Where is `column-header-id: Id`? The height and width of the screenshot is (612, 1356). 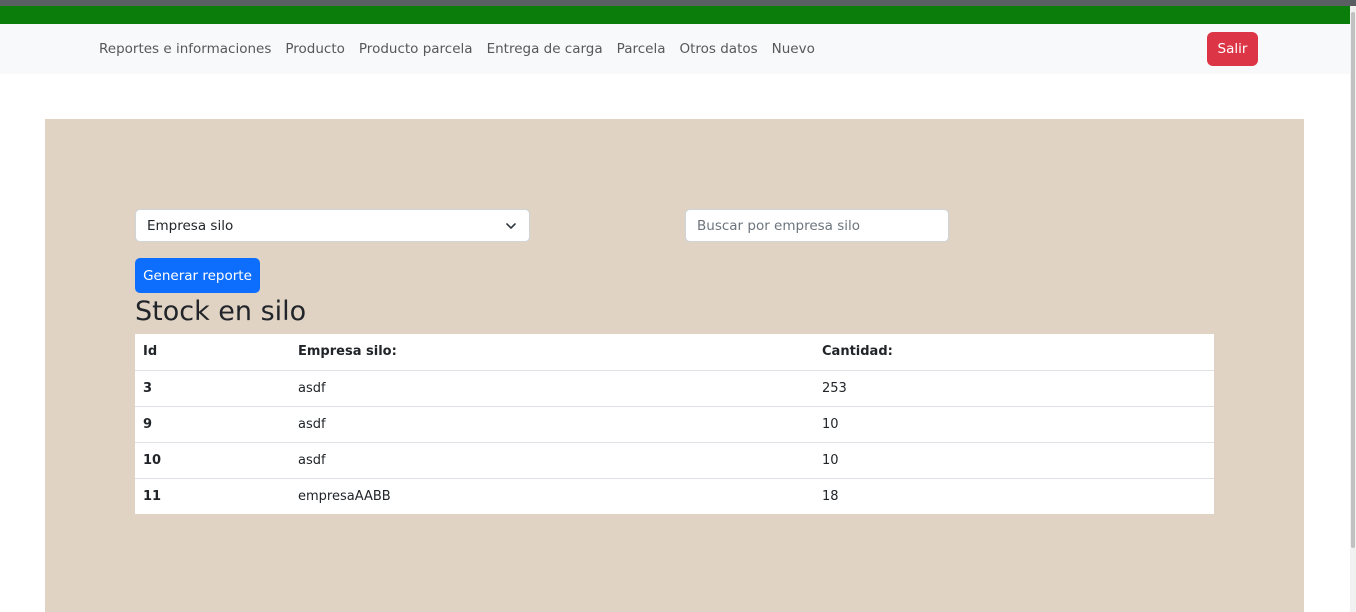
column-header-id: Id is located at coordinates (212, 352).